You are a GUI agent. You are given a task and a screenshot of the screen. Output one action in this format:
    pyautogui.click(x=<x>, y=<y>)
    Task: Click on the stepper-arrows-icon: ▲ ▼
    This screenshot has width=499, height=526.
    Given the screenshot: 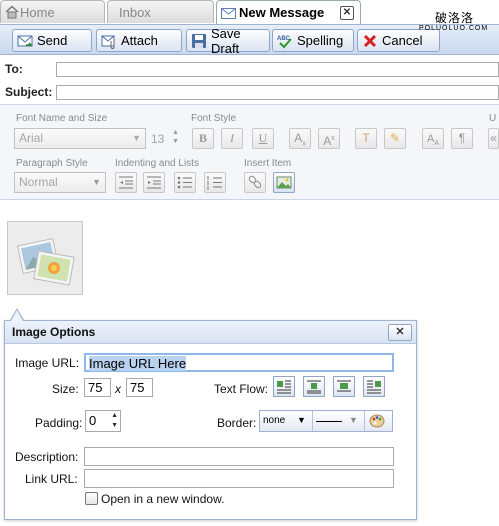 What is the action you would take?
    pyautogui.click(x=114, y=420)
    